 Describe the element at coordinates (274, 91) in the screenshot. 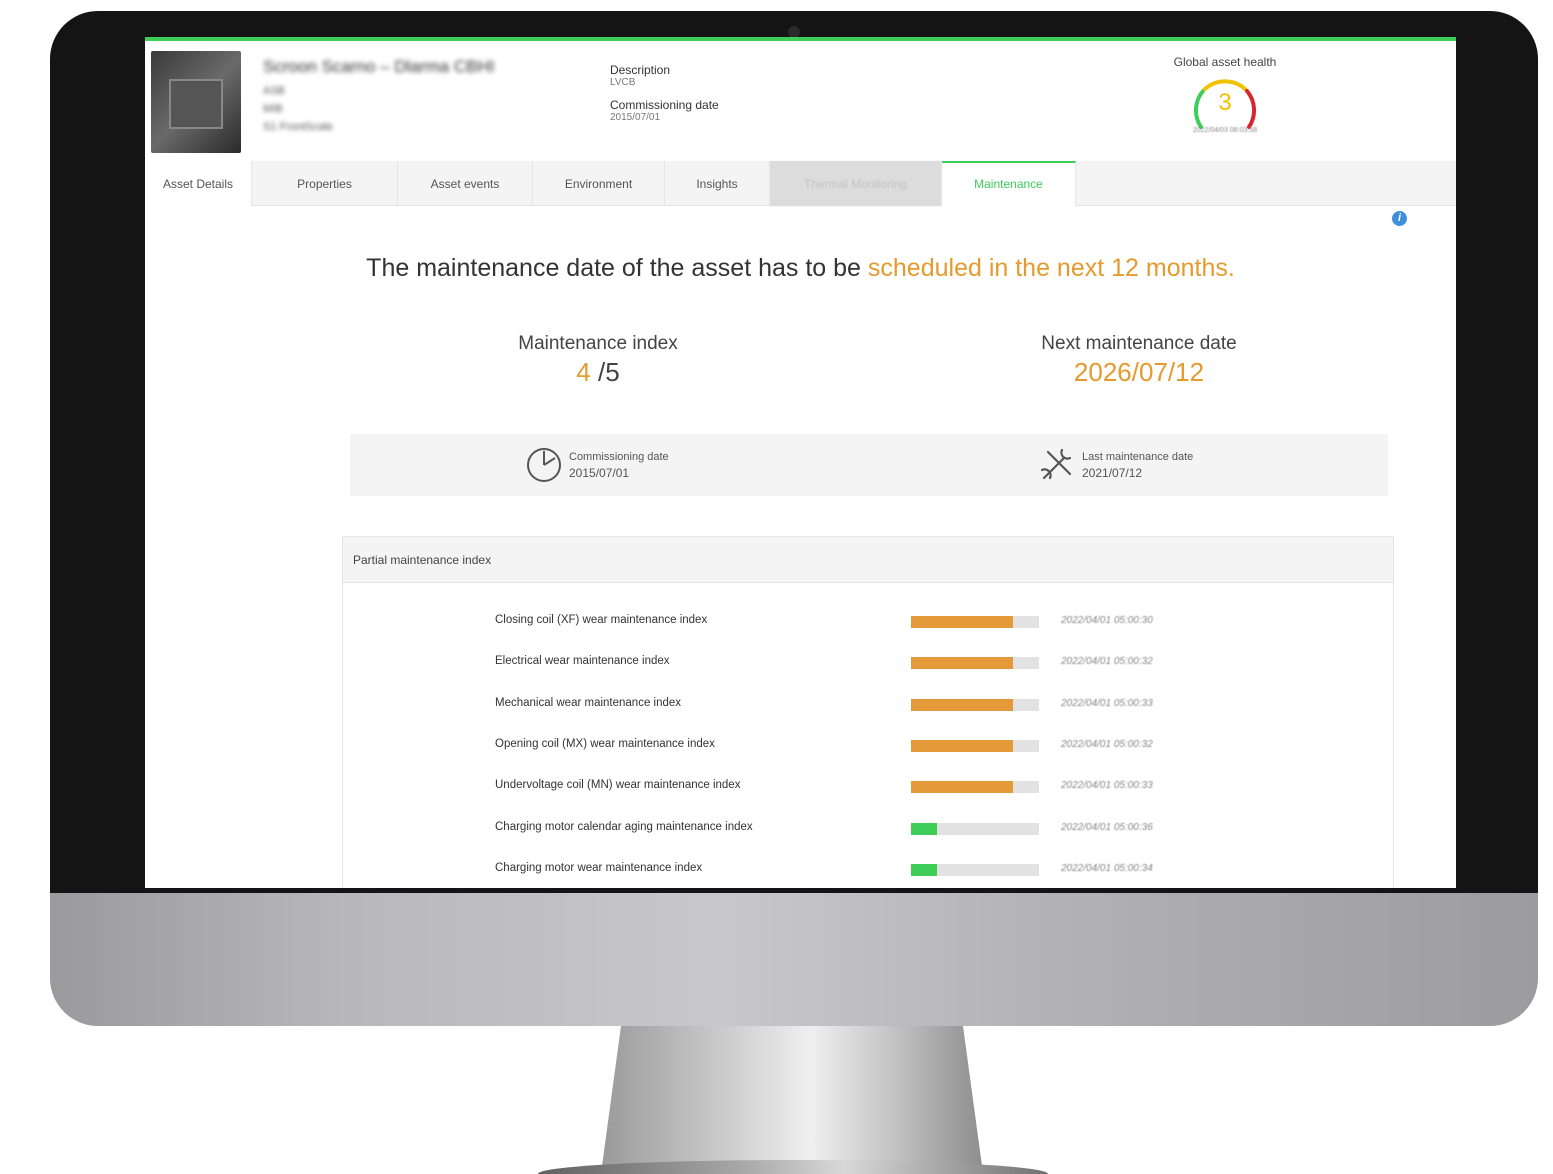

I see `asset-meta-1: ASB` at that location.